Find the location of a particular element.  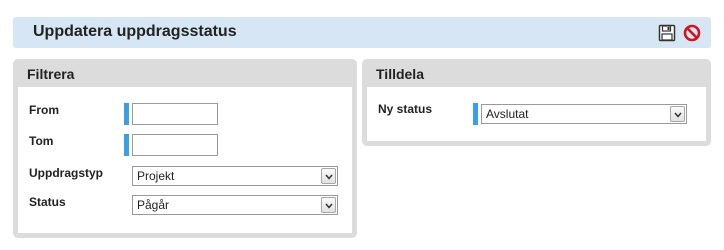

status-value: Pågår is located at coordinates (153, 205).